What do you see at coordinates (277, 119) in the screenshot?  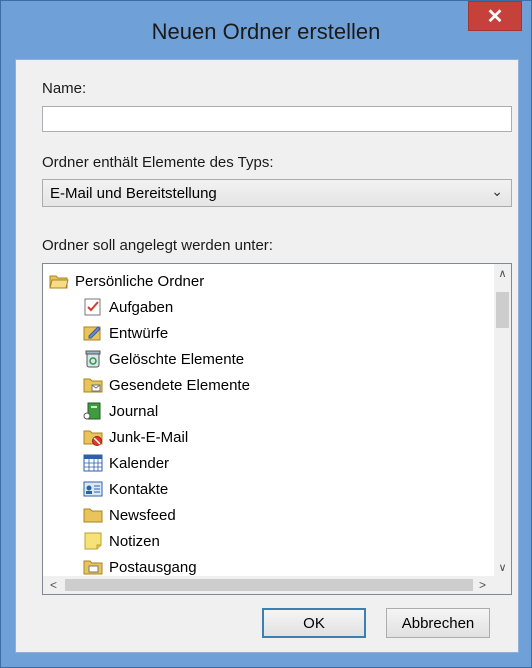 I see `name-input` at bounding box center [277, 119].